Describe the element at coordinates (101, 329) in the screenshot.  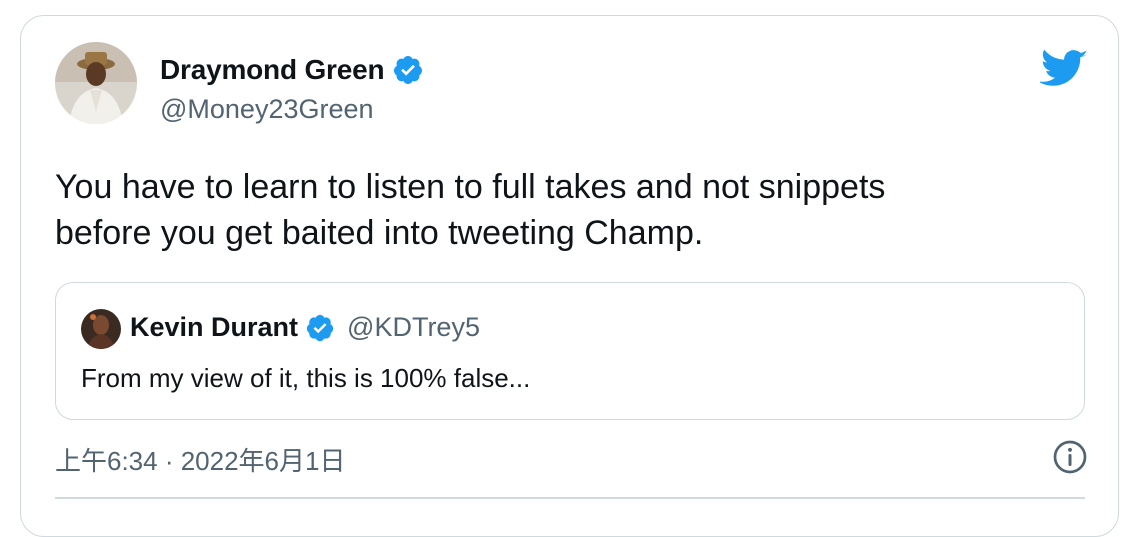
I see `quoted-author-avatar` at that location.